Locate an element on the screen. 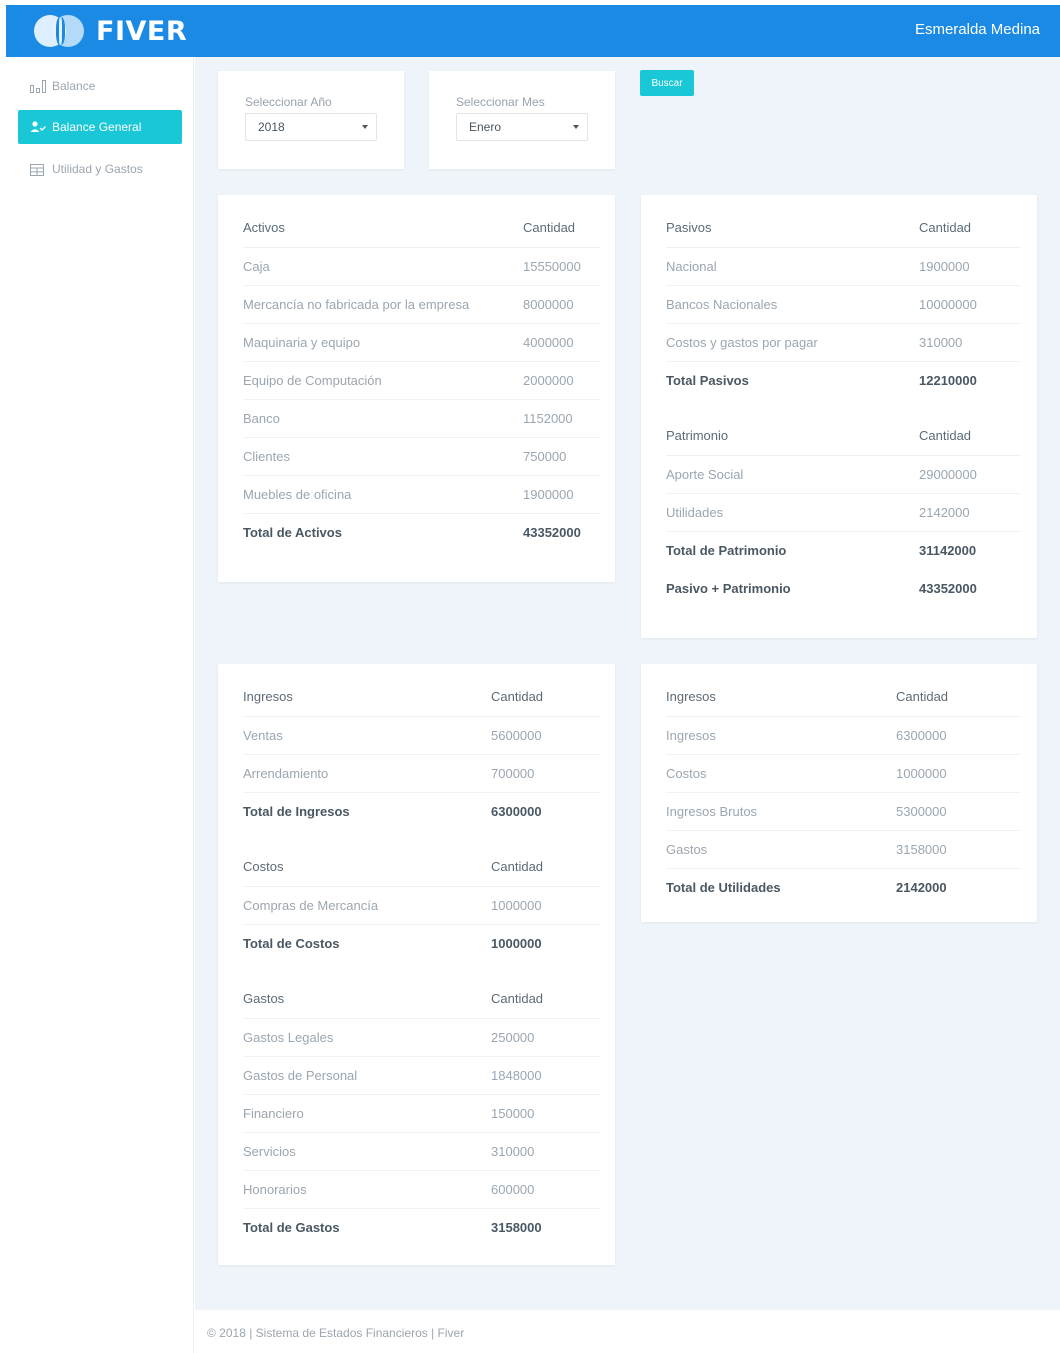 The height and width of the screenshot is (1353, 1060). row-label: Maquinaria y equipo is located at coordinates (383, 342).